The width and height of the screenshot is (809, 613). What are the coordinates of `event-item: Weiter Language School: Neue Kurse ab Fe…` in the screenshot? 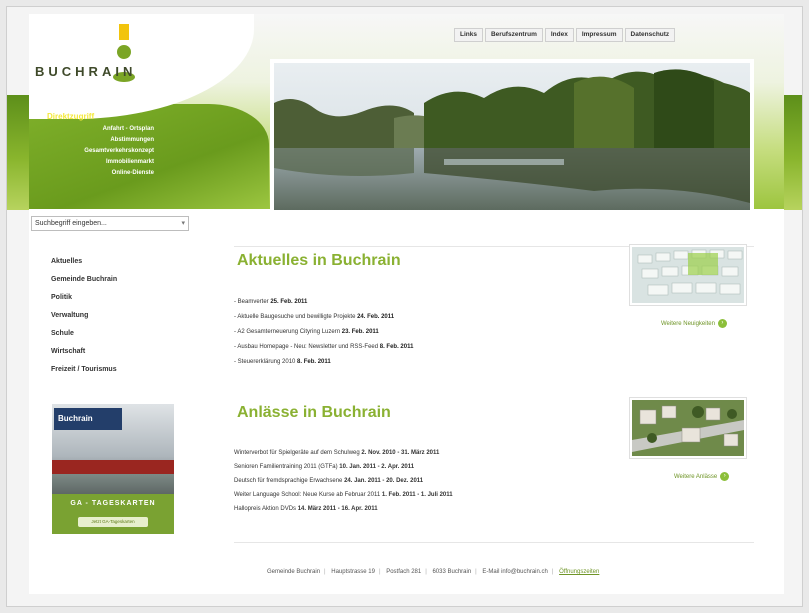 It's located at (343, 495).